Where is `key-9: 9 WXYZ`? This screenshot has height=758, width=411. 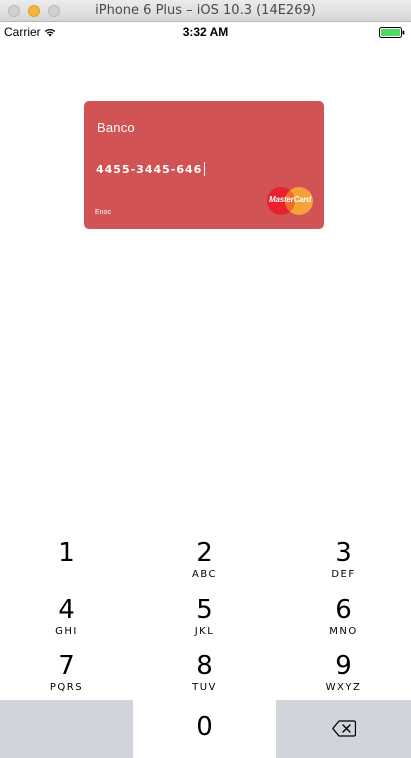
key-9: 9 WXYZ is located at coordinates (343, 673).